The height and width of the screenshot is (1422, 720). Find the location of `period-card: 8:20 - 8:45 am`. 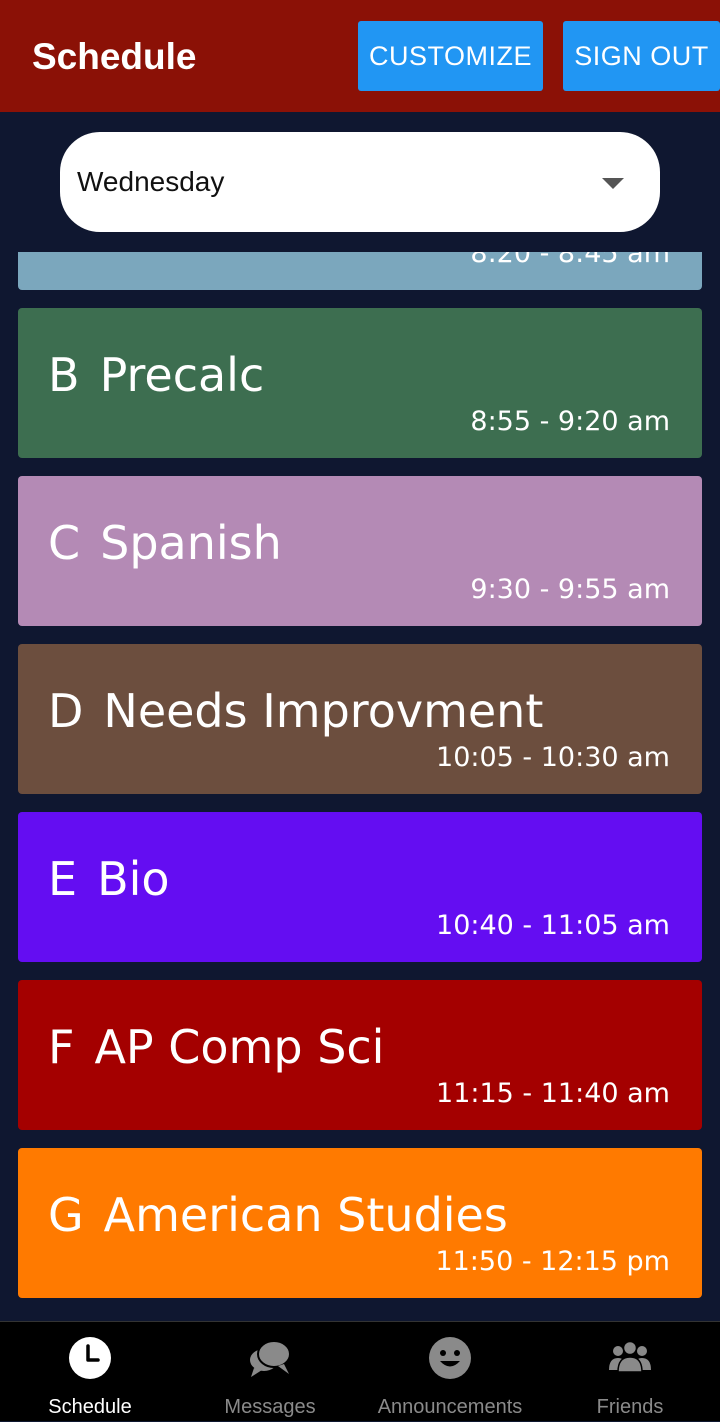

period-card: 8:20 - 8:45 am is located at coordinates (360, 271).